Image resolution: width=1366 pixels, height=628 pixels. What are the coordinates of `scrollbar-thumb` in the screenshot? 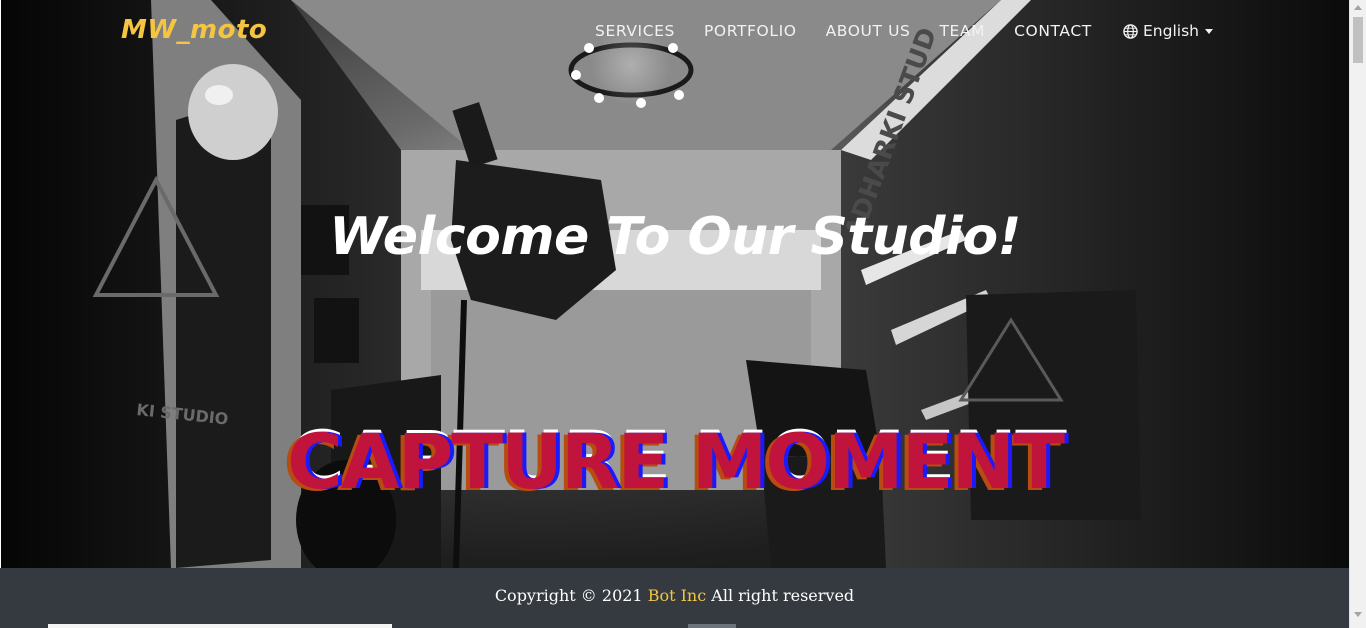 It's located at (1358, 40).